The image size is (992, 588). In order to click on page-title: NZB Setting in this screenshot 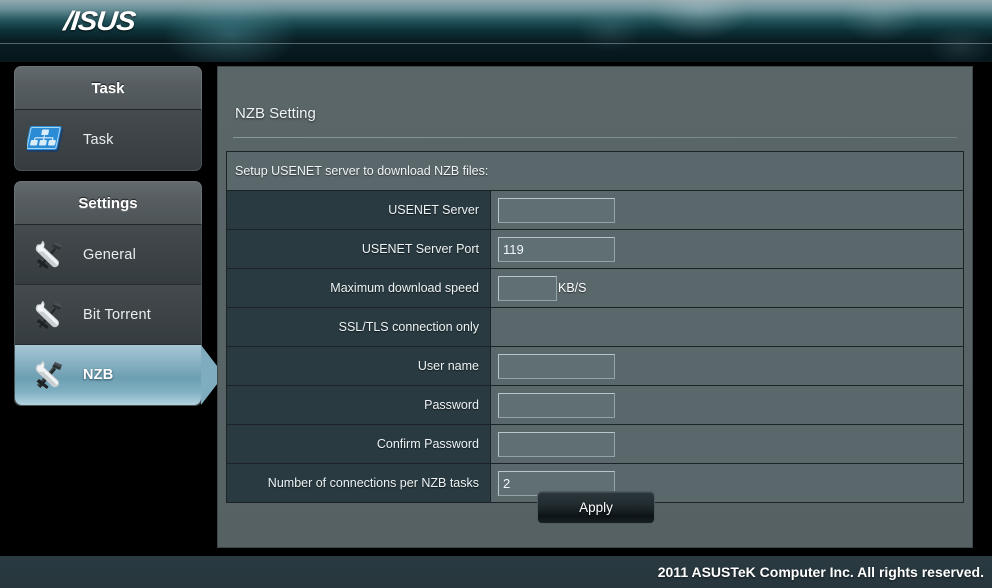, I will do `click(275, 113)`.